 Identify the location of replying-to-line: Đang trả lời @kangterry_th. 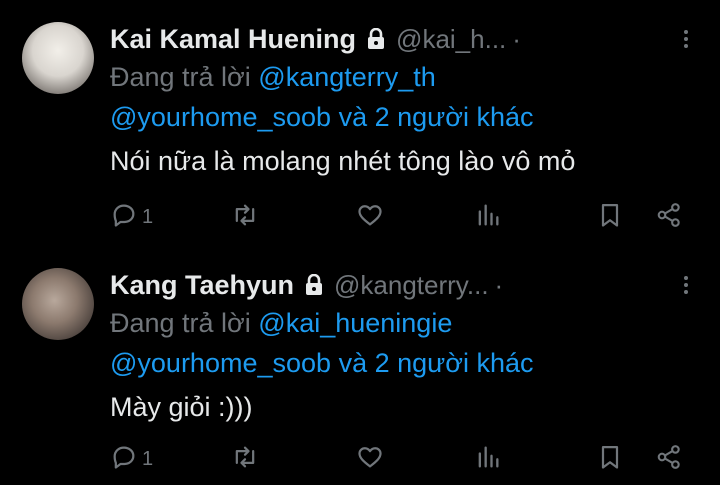
(273, 77).